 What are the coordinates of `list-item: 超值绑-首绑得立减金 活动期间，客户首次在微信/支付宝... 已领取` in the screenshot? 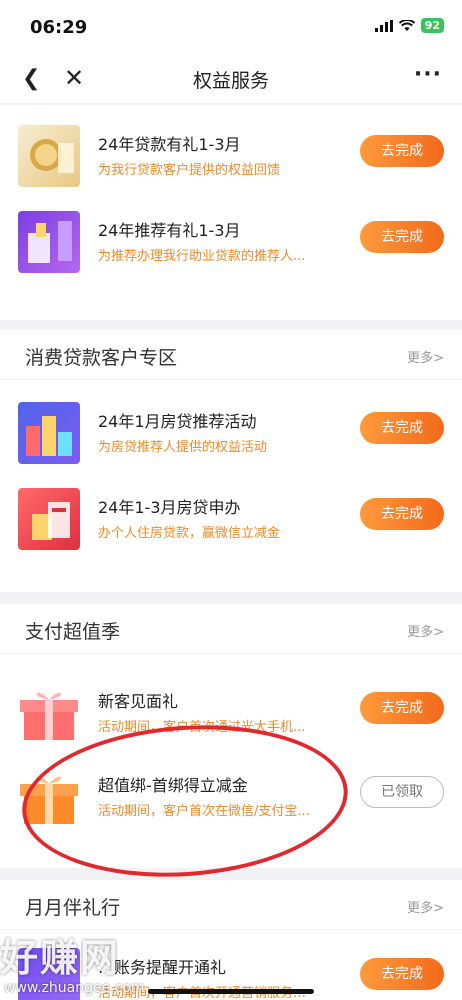 It's located at (231, 798).